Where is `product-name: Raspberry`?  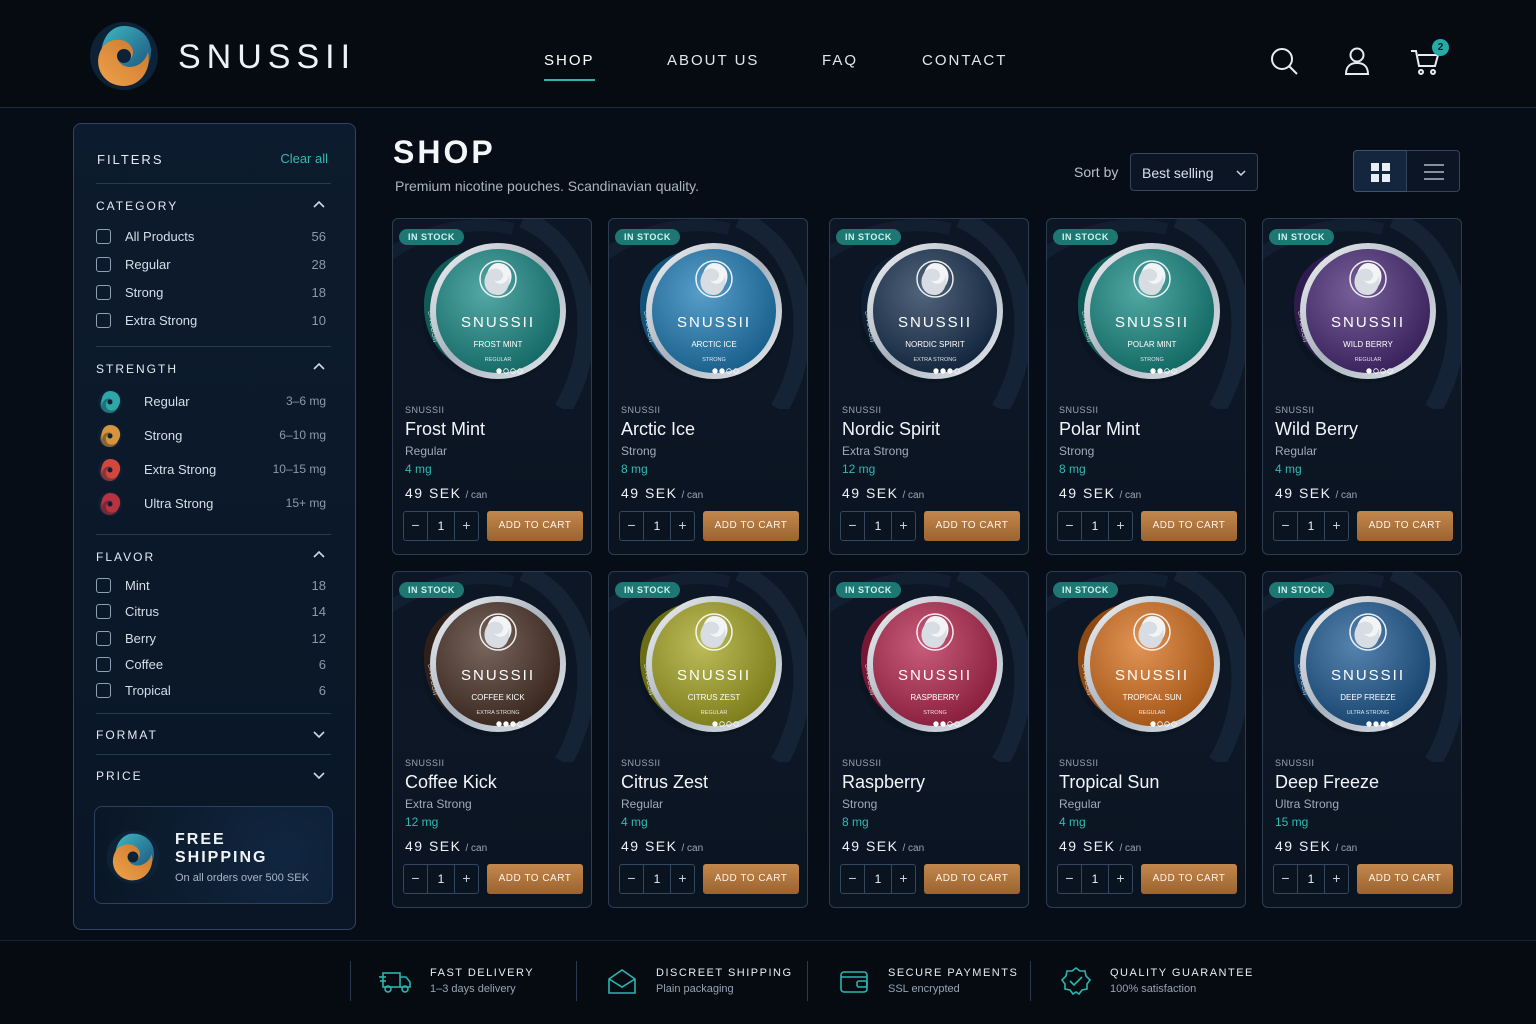
product-name: Raspberry is located at coordinates (883, 782).